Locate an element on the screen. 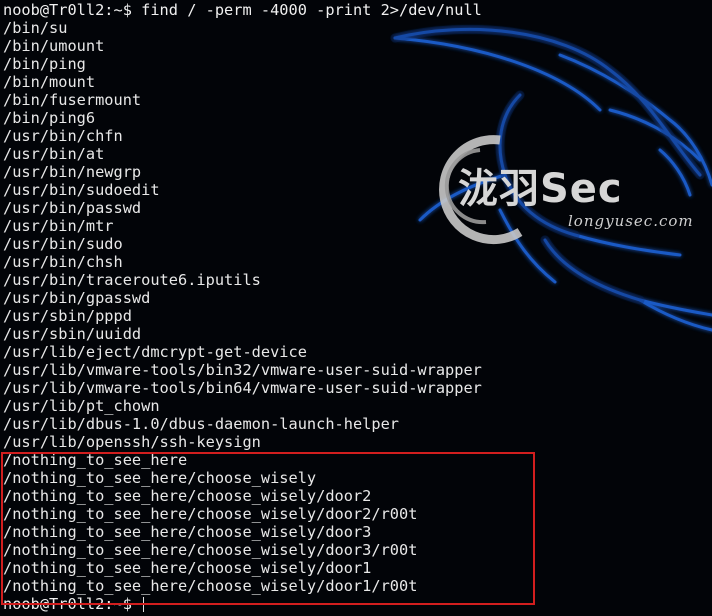 This screenshot has width=712, height=616. output-line: /bin/su is located at coordinates (35, 28).